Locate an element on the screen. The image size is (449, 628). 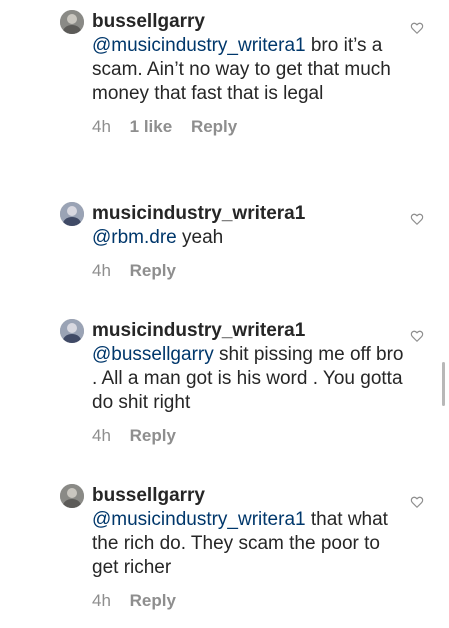
comment-meta: 4h 1 like Reply is located at coordinates (249, 127).